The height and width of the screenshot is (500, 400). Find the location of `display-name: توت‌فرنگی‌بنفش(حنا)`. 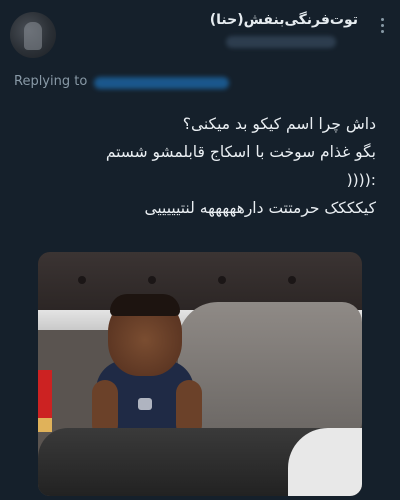

display-name: توت‌فرنگی‌بنفش(حنا) is located at coordinates (238, 20).